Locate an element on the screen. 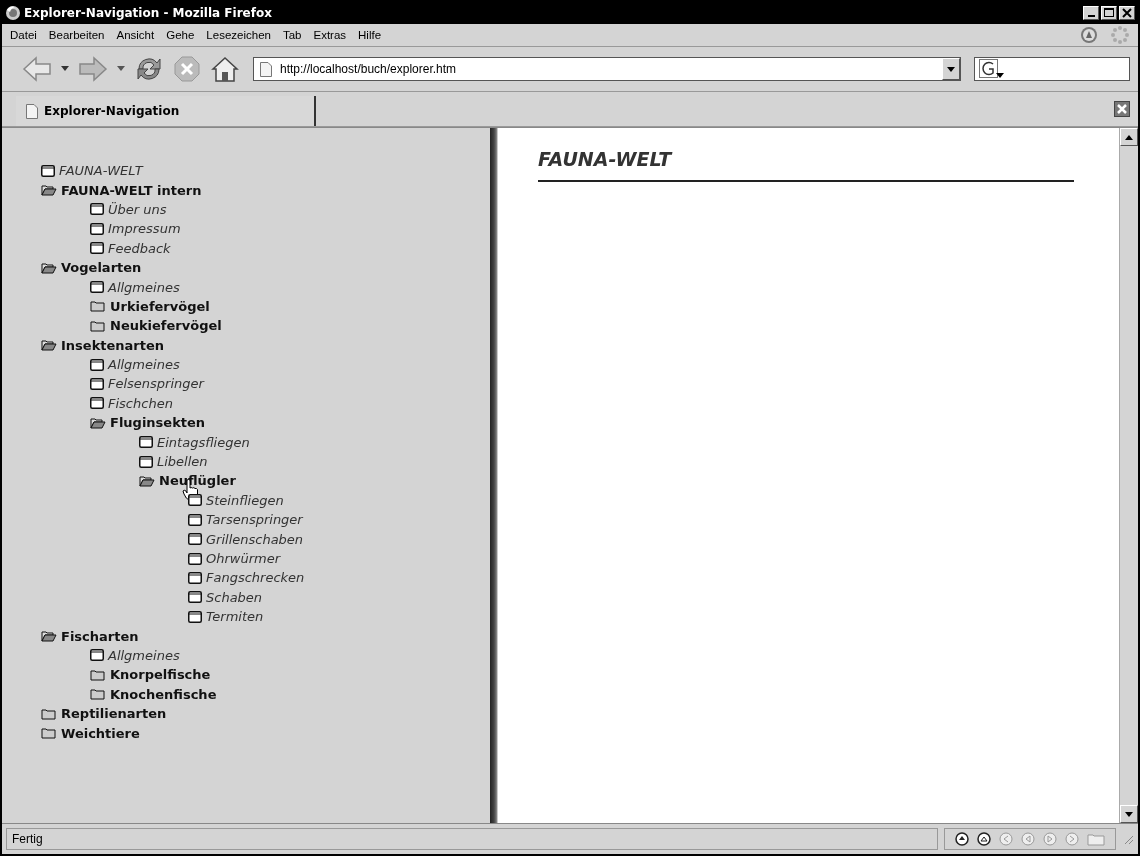 Image resolution: width=1140 pixels, height=856 pixels. tree-item: Vogelarten is located at coordinates (91, 267).